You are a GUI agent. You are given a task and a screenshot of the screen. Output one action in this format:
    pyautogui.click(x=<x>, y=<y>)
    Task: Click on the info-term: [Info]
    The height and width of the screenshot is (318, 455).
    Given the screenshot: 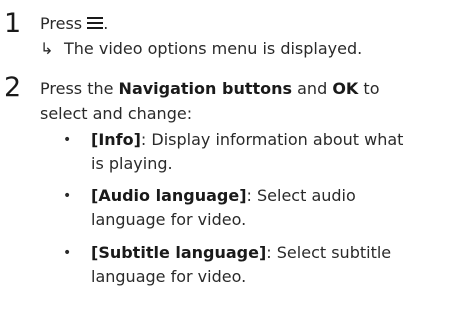 What is the action you would take?
    pyautogui.click(x=116, y=139)
    